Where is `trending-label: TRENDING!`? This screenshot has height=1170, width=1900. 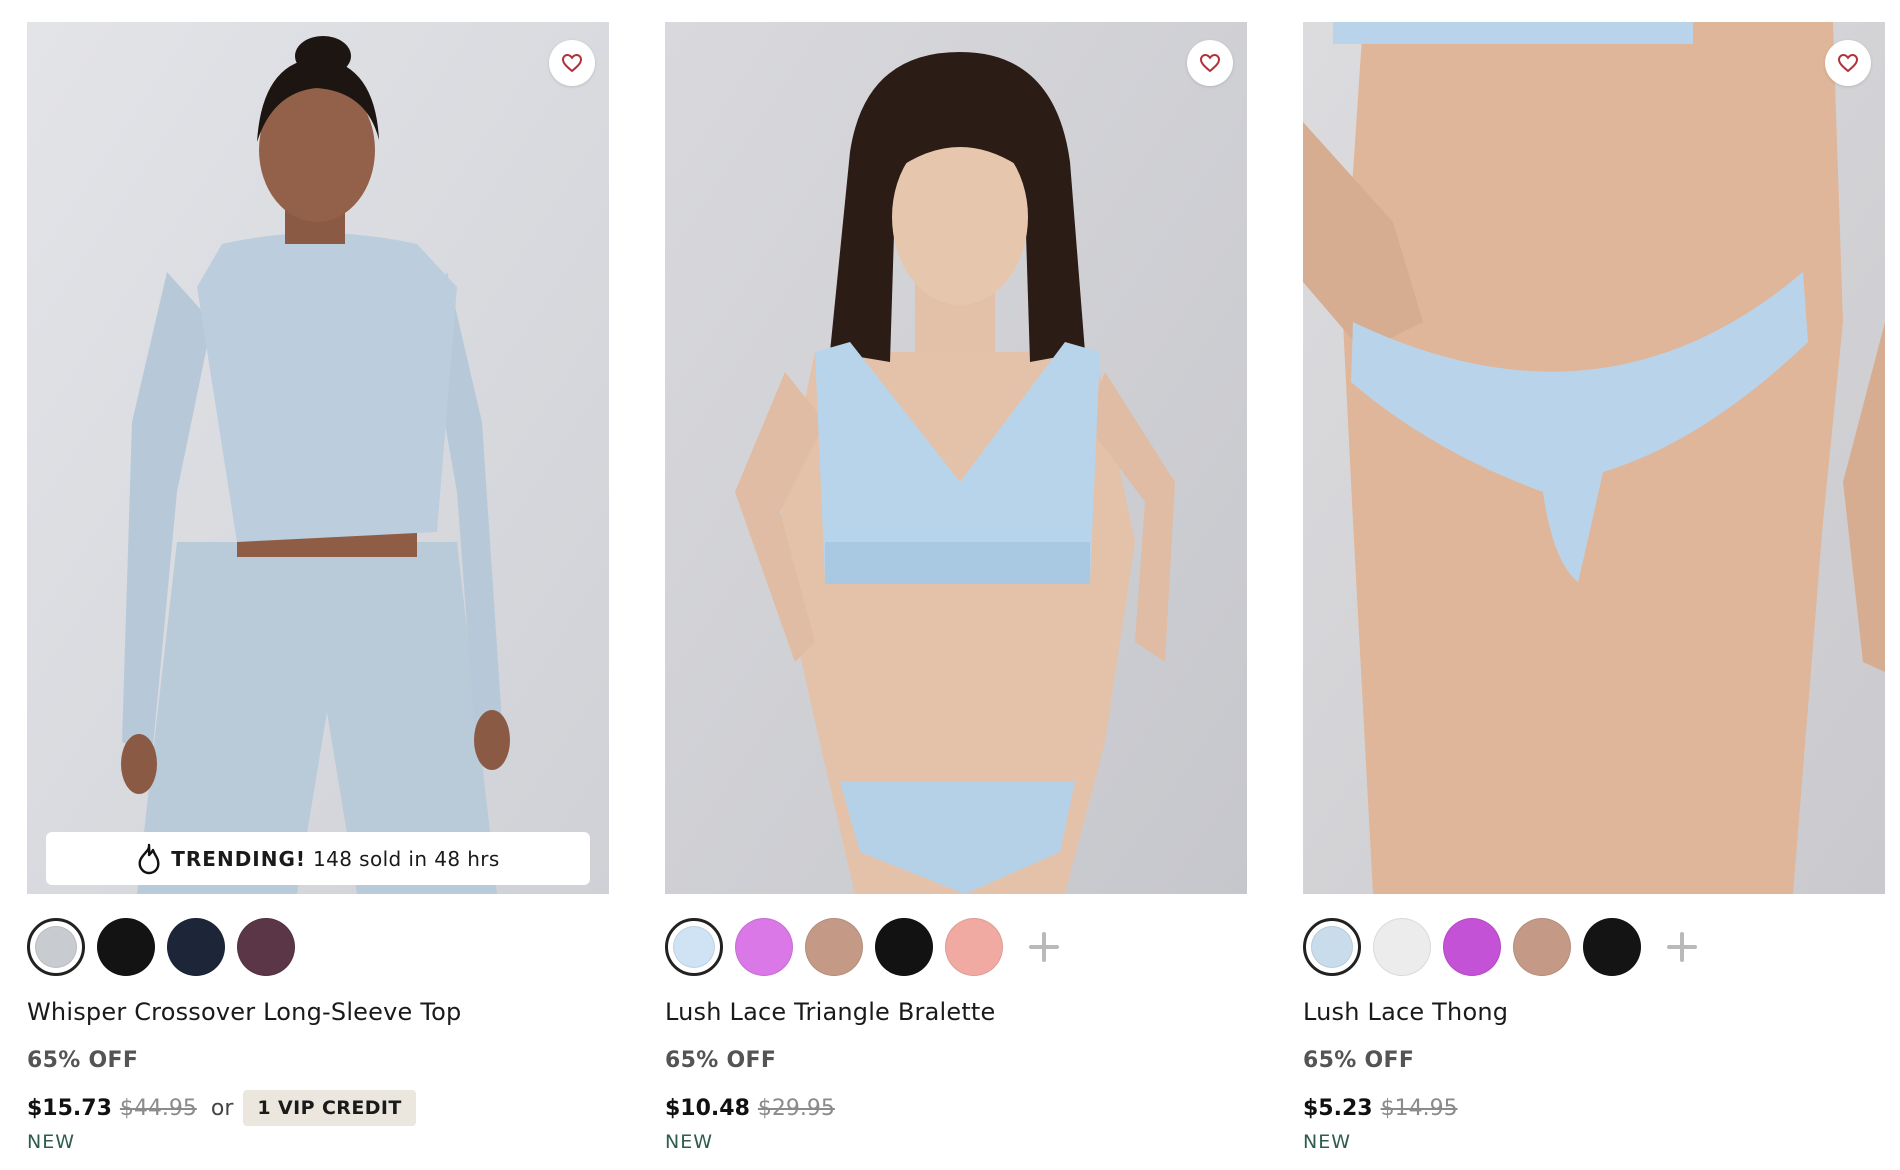
trending-label: TRENDING! is located at coordinates (239, 858).